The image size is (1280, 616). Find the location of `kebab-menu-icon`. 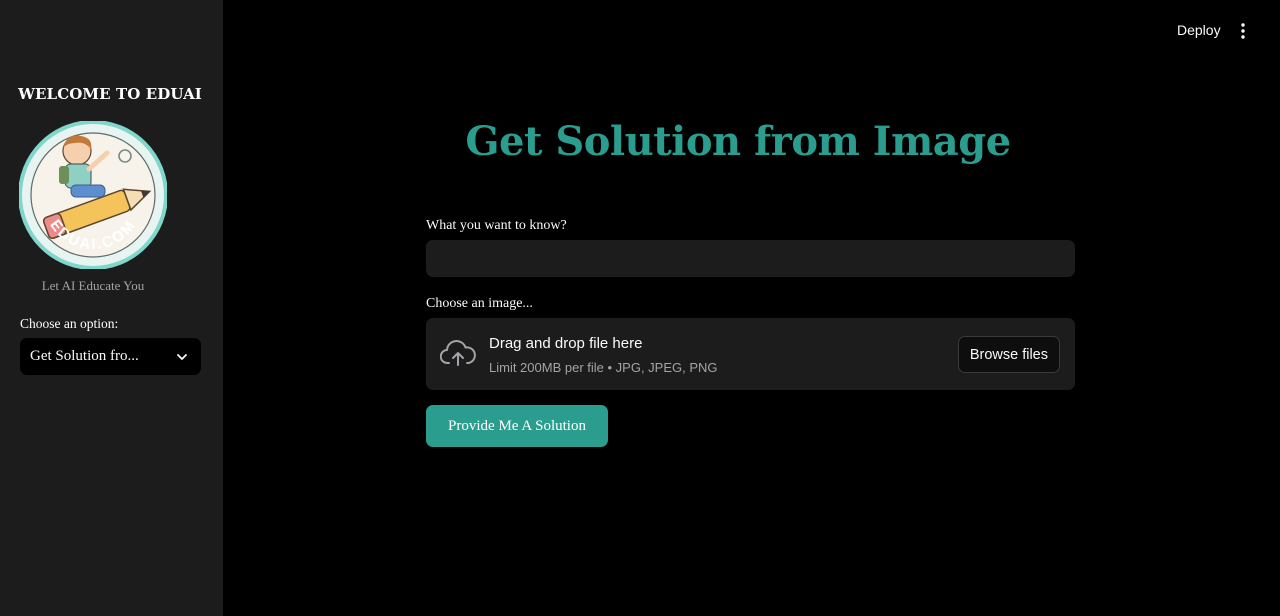

kebab-menu-icon is located at coordinates (1243, 31).